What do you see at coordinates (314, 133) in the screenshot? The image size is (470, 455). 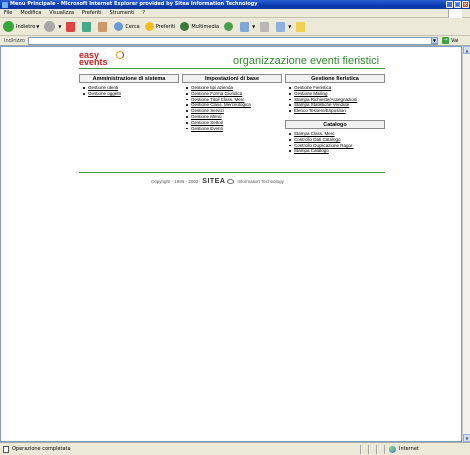 I see `link-stampa-class-merc: Stampa Class. Merc` at bounding box center [314, 133].